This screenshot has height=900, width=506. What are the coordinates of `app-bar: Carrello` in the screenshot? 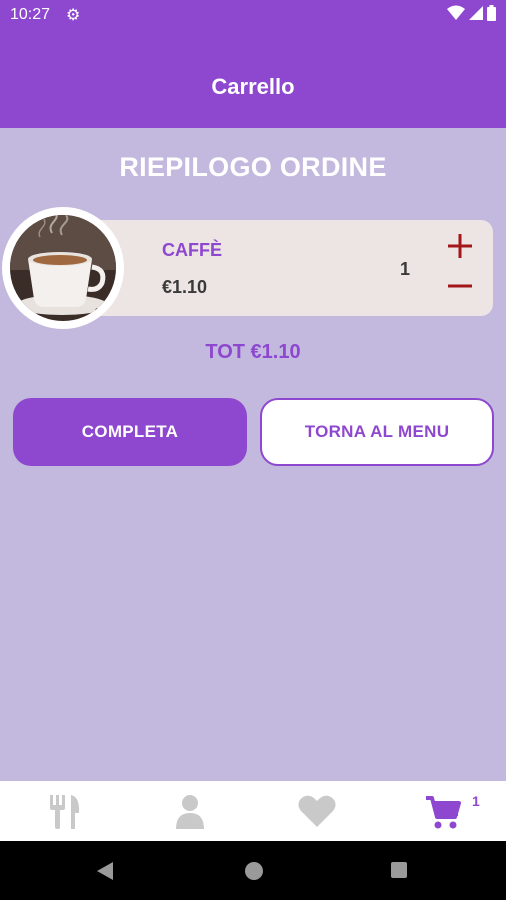 It's located at (253, 79).